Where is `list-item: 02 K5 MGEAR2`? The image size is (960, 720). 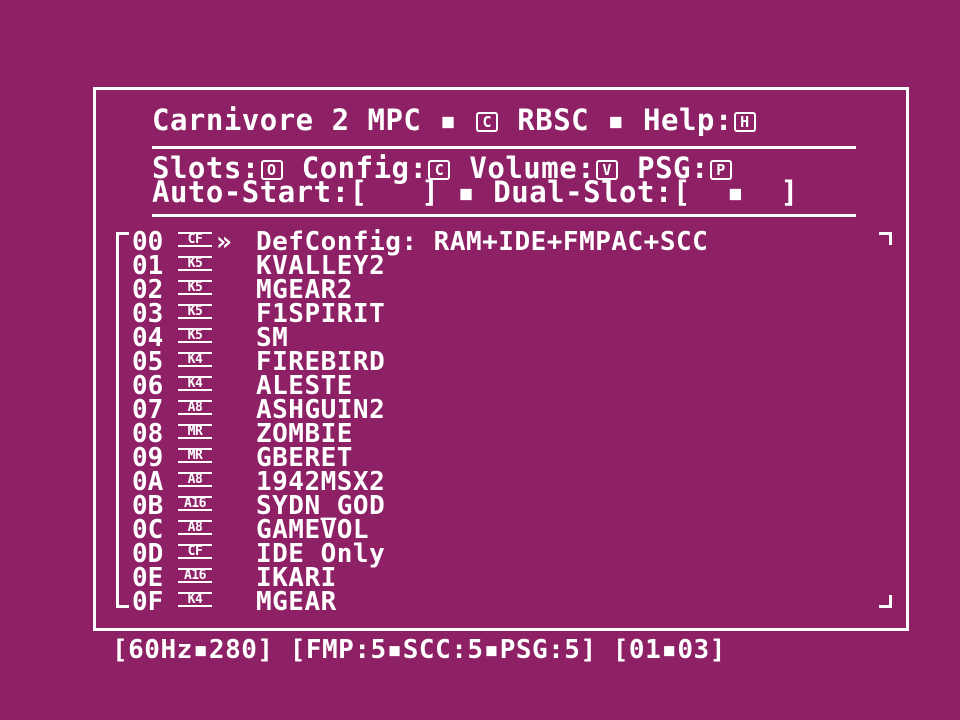
list-item: 02 K5 MGEAR2 is located at coordinates (512, 290).